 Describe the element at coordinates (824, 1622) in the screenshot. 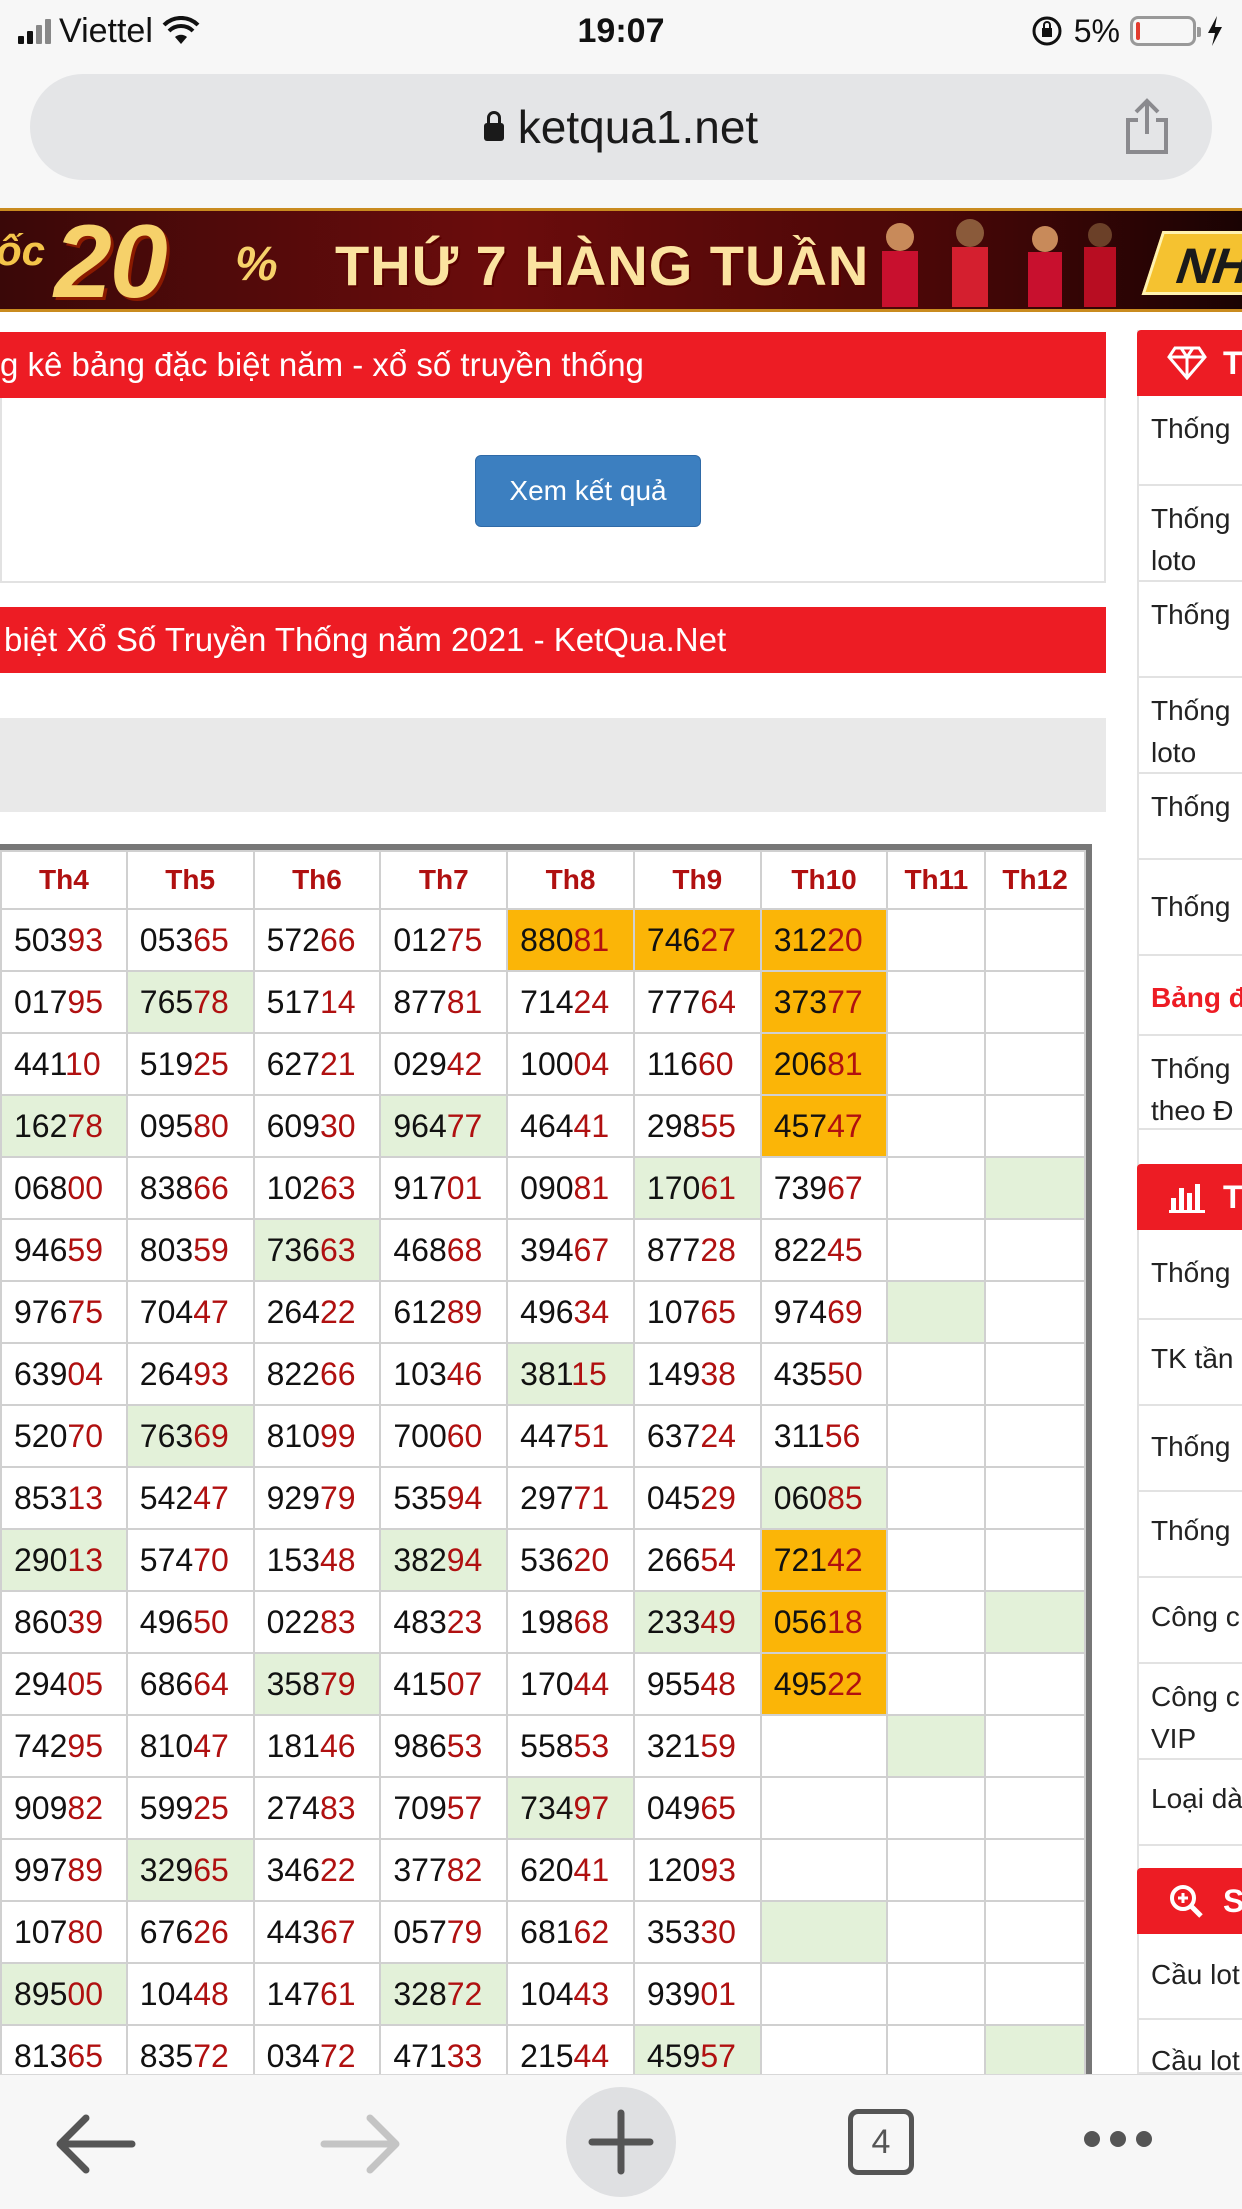

I see `result-cell: 05618` at that location.